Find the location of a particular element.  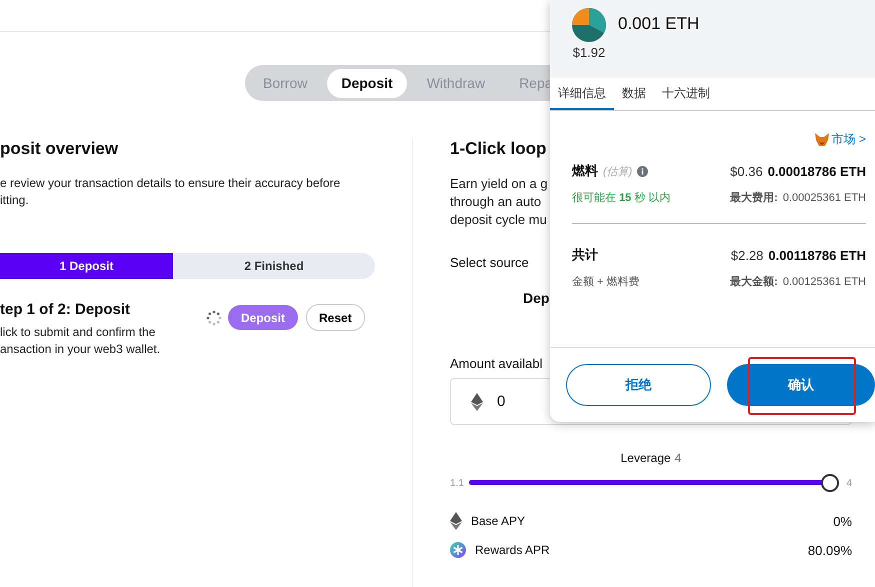

rate-value: 80.09% is located at coordinates (830, 550).